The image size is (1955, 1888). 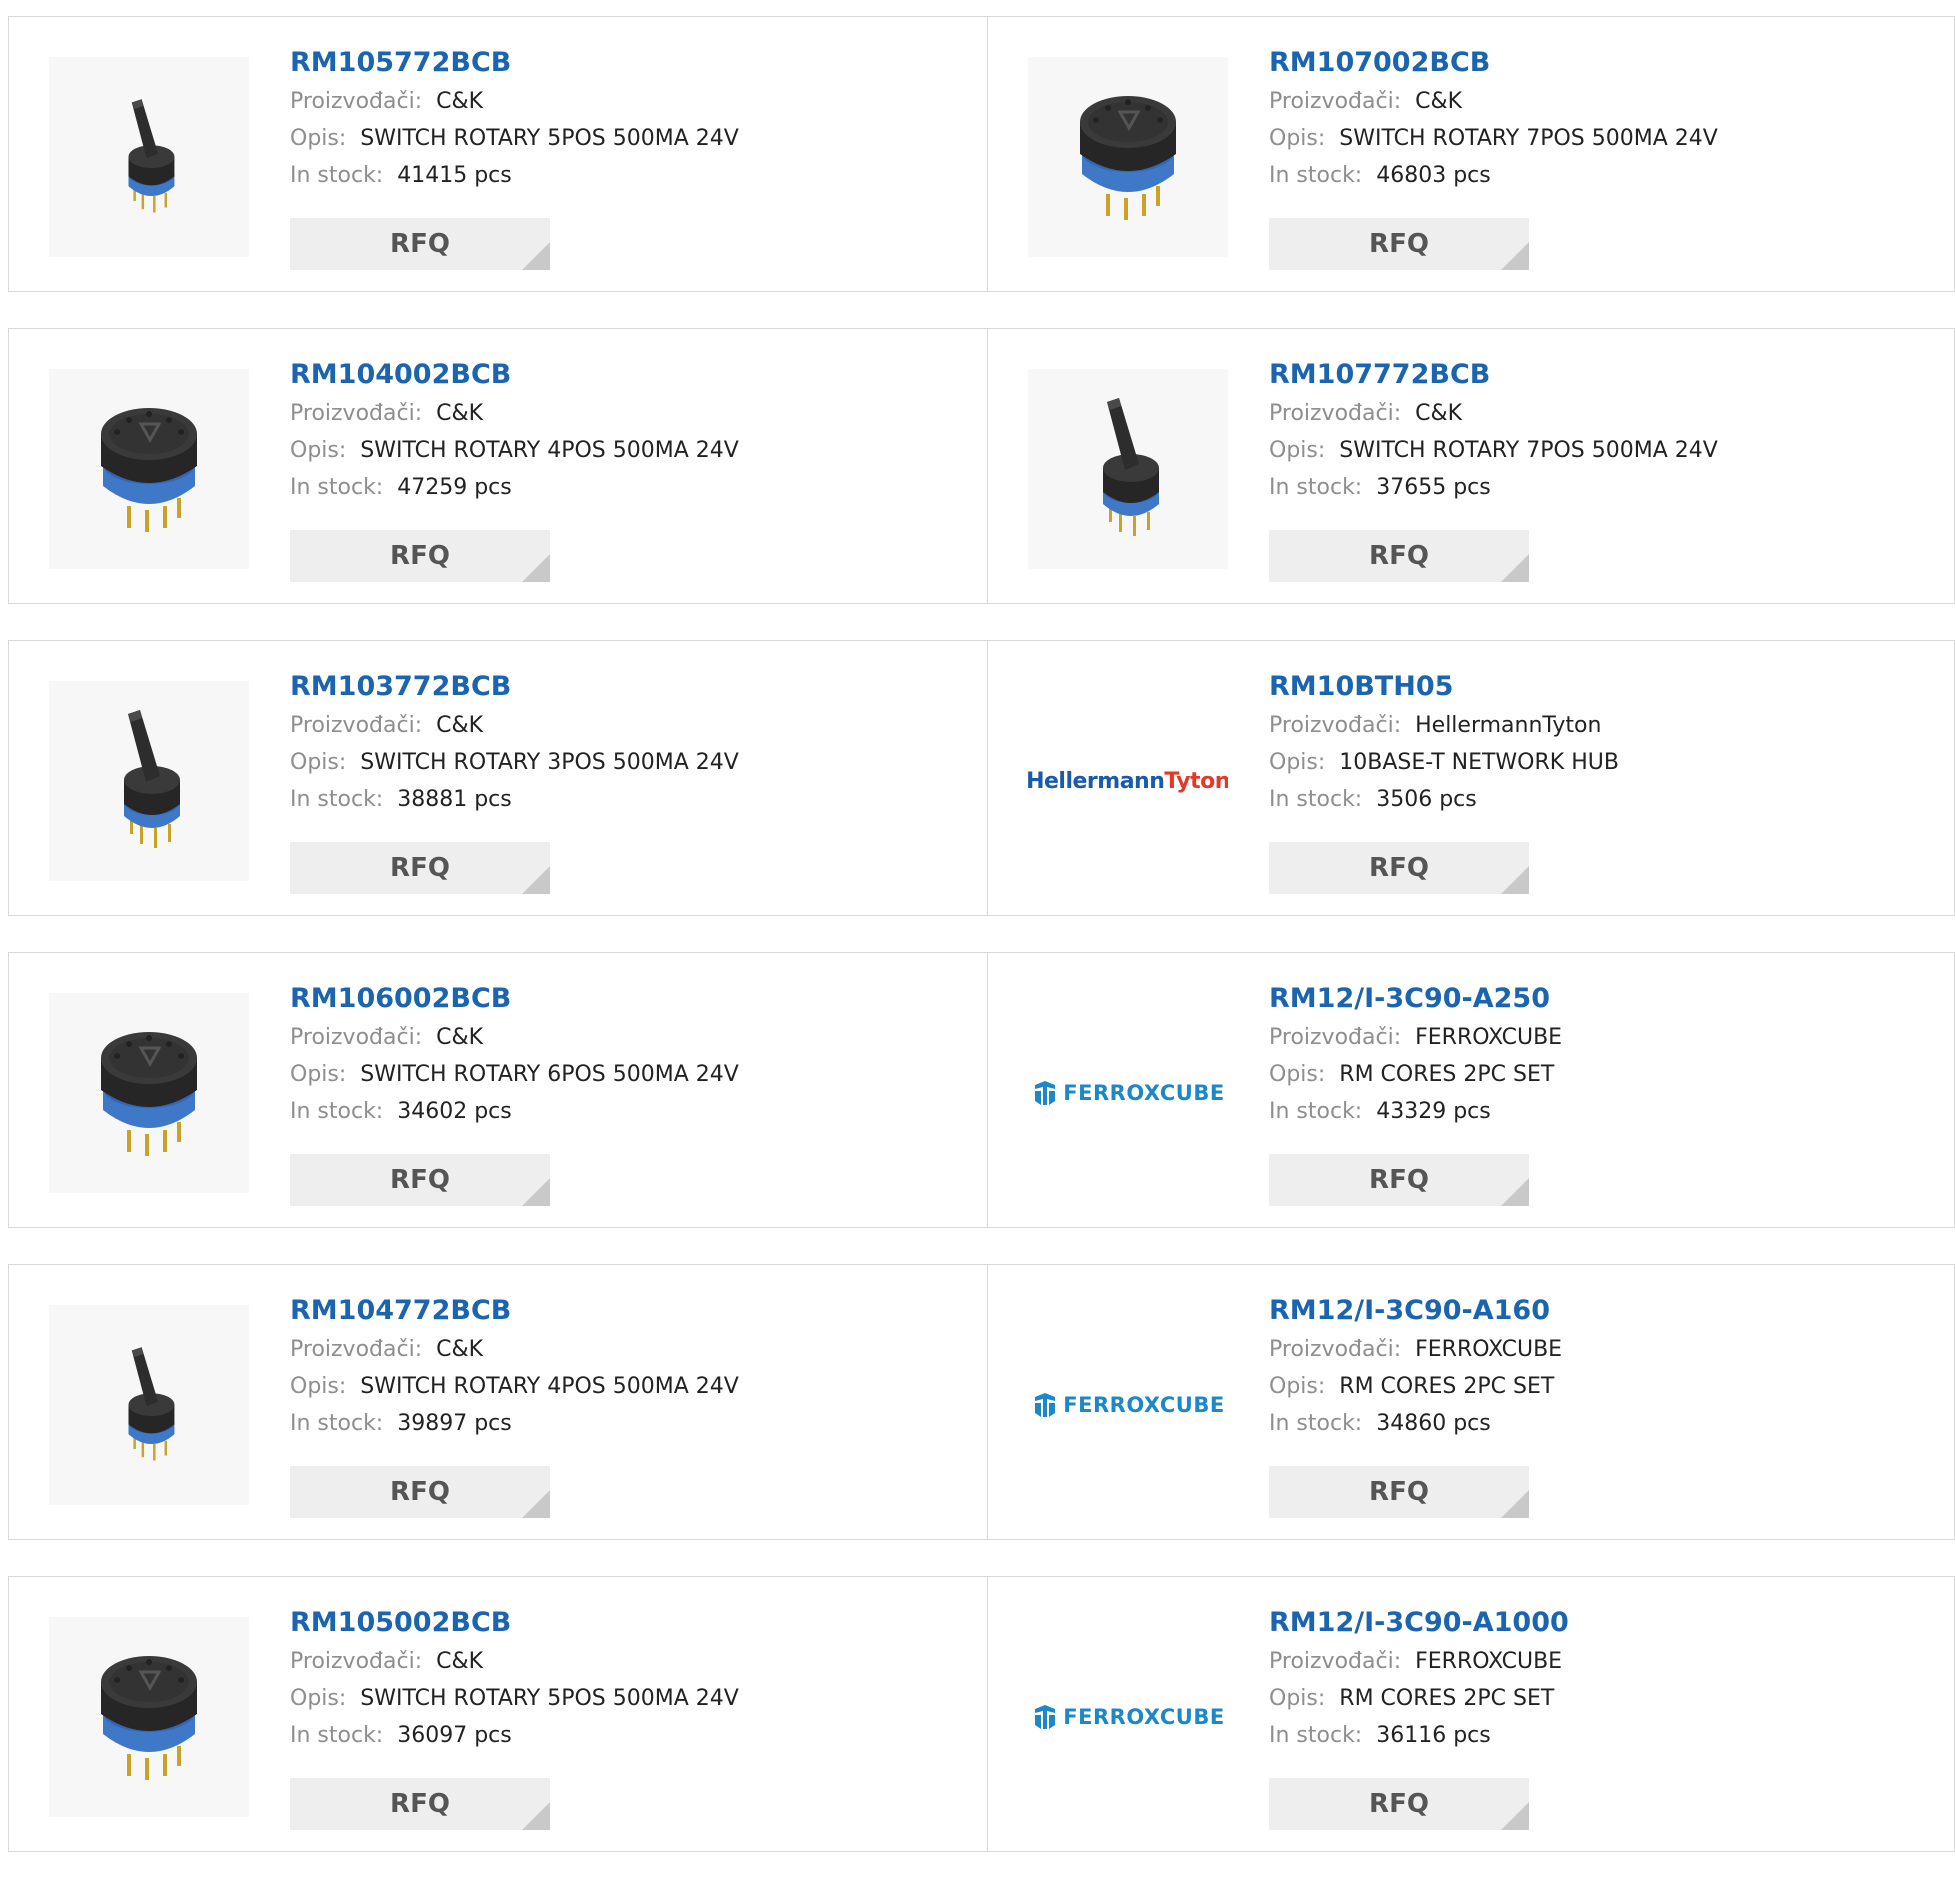 I want to click on description-row: Opis: 10BASE-T NETWORK HUB, so click(x=1606, y=762).